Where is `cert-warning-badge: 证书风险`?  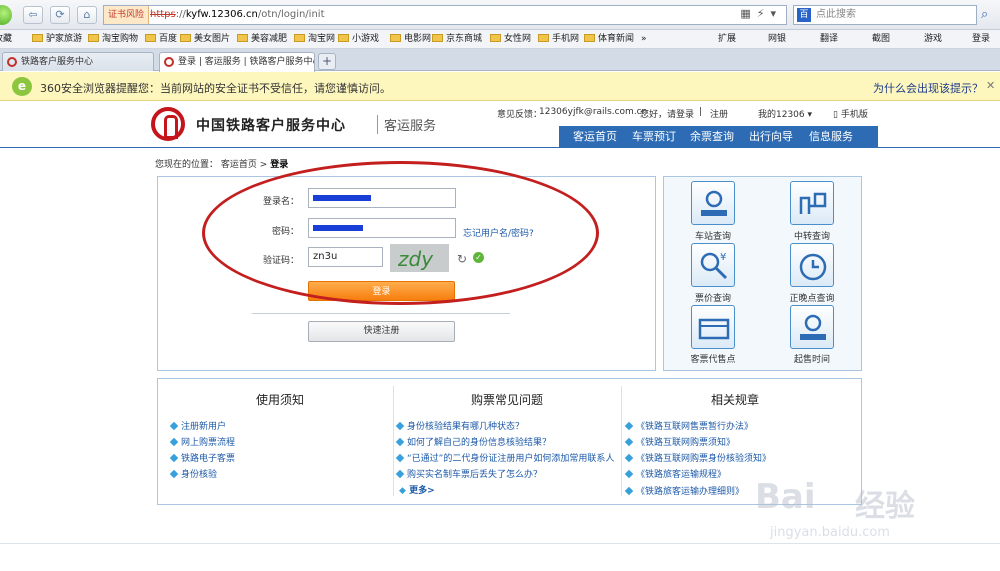
cert-warning-badge: 证书风险 is located at coordinates (127, 15).